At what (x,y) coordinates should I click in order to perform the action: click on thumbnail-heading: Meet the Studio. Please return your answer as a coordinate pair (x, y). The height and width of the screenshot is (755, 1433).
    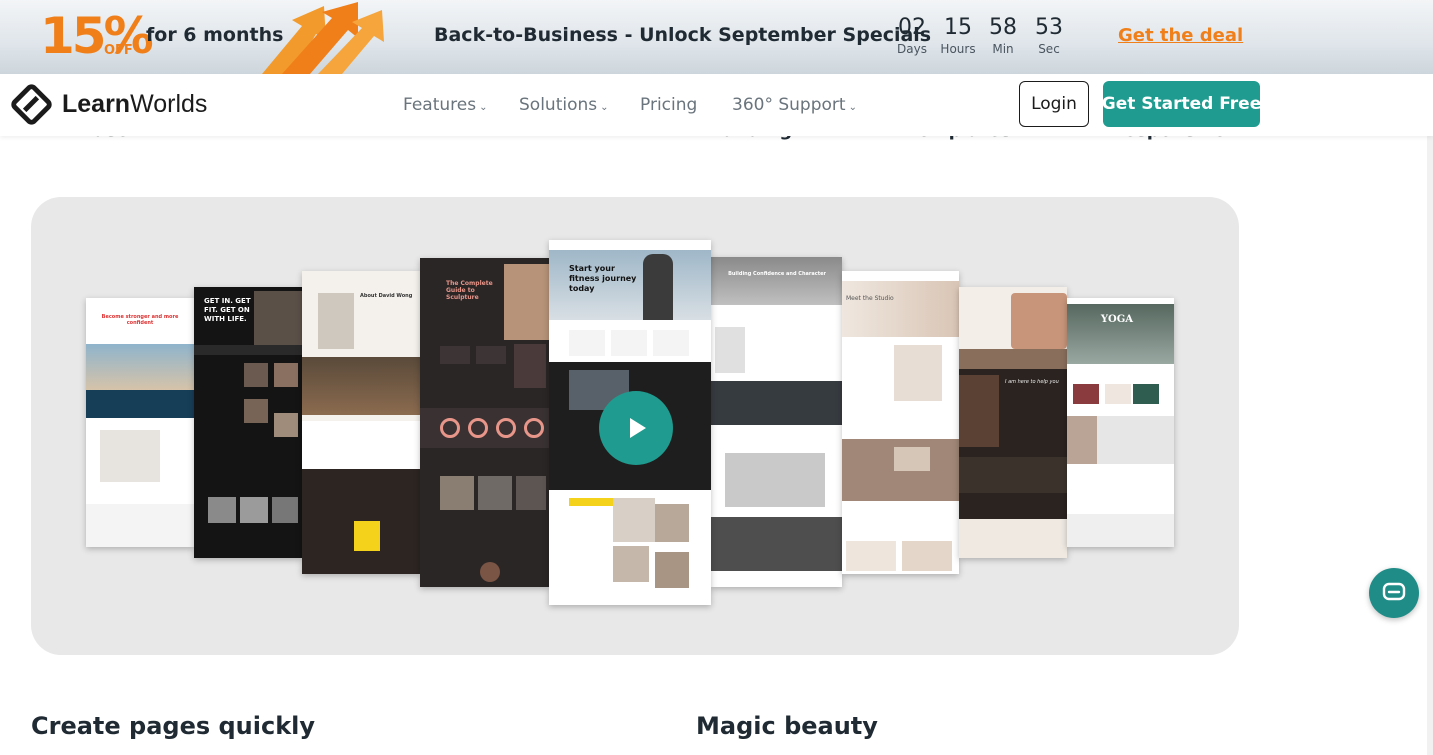
    Looking at the image, I should click on (870, 298).